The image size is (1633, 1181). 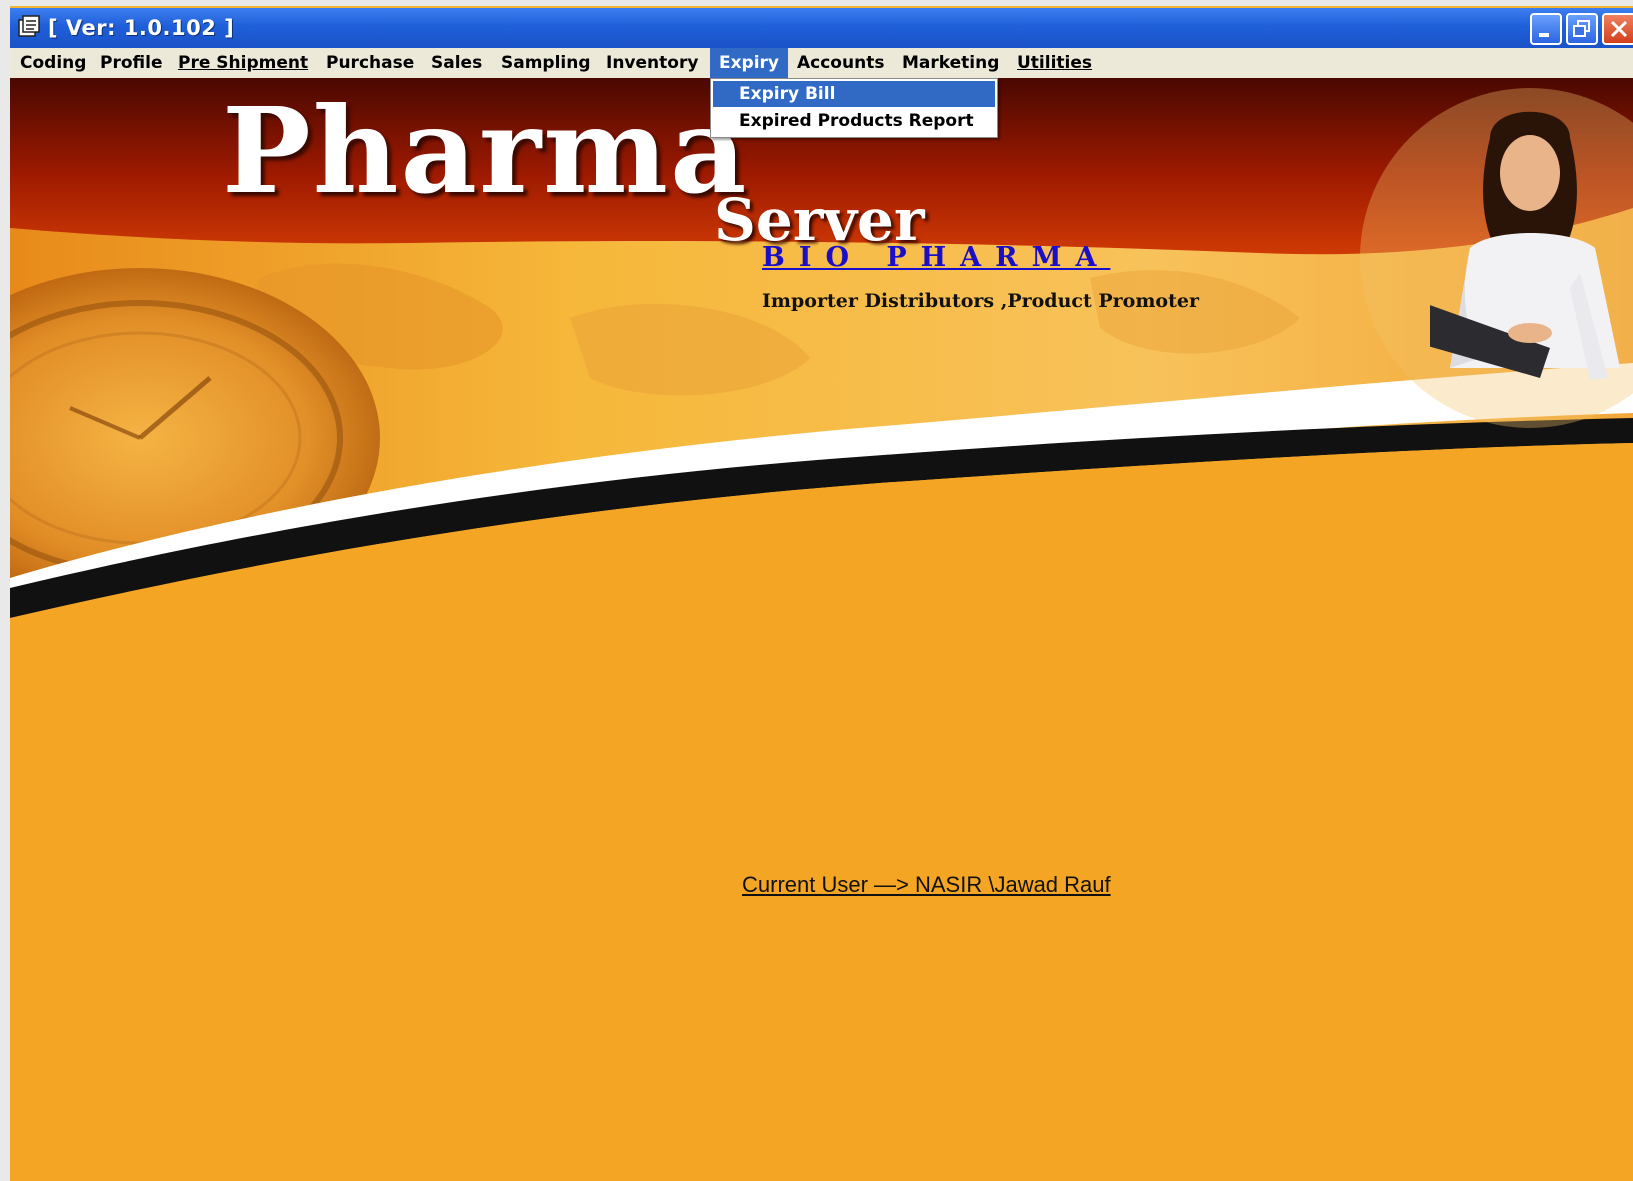 I want to click on person-with-laptop-image, so click(x=1525, y=245).